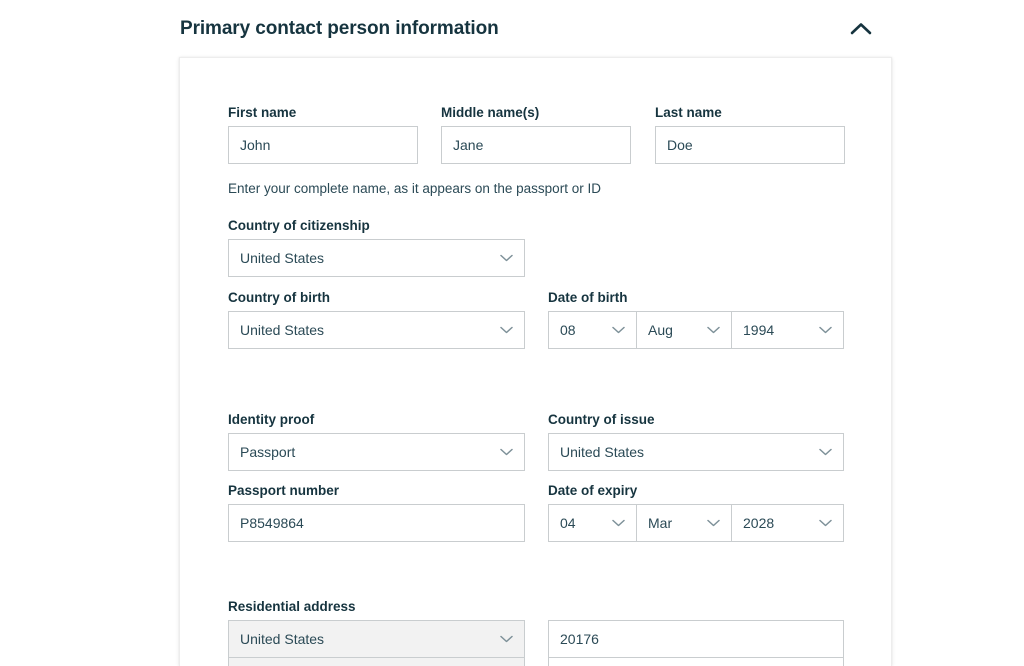 This screenshot has height=666, width=1024. I want to click on date-of-expiry-month-select: Mar, so click(683, 523).